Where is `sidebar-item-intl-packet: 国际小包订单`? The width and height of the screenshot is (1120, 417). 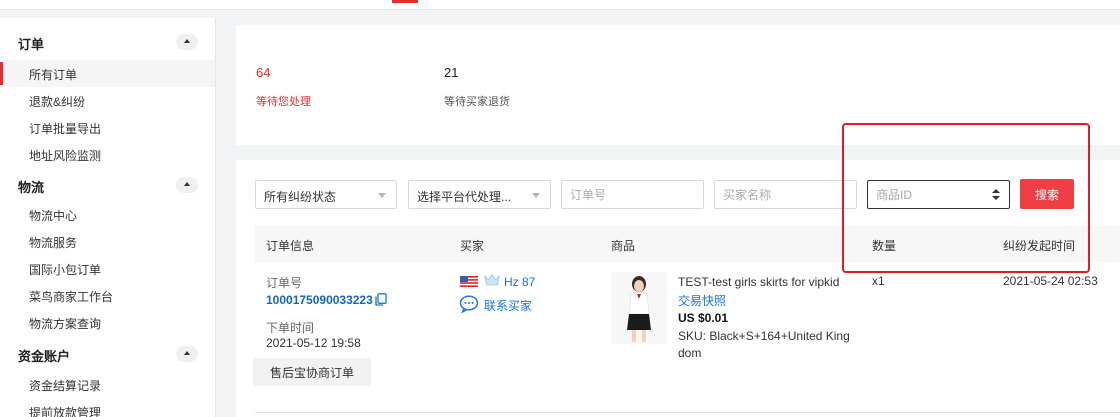 sidebar-item-intl-packet: 国际小包订单 is located at coordinates (107, 268).